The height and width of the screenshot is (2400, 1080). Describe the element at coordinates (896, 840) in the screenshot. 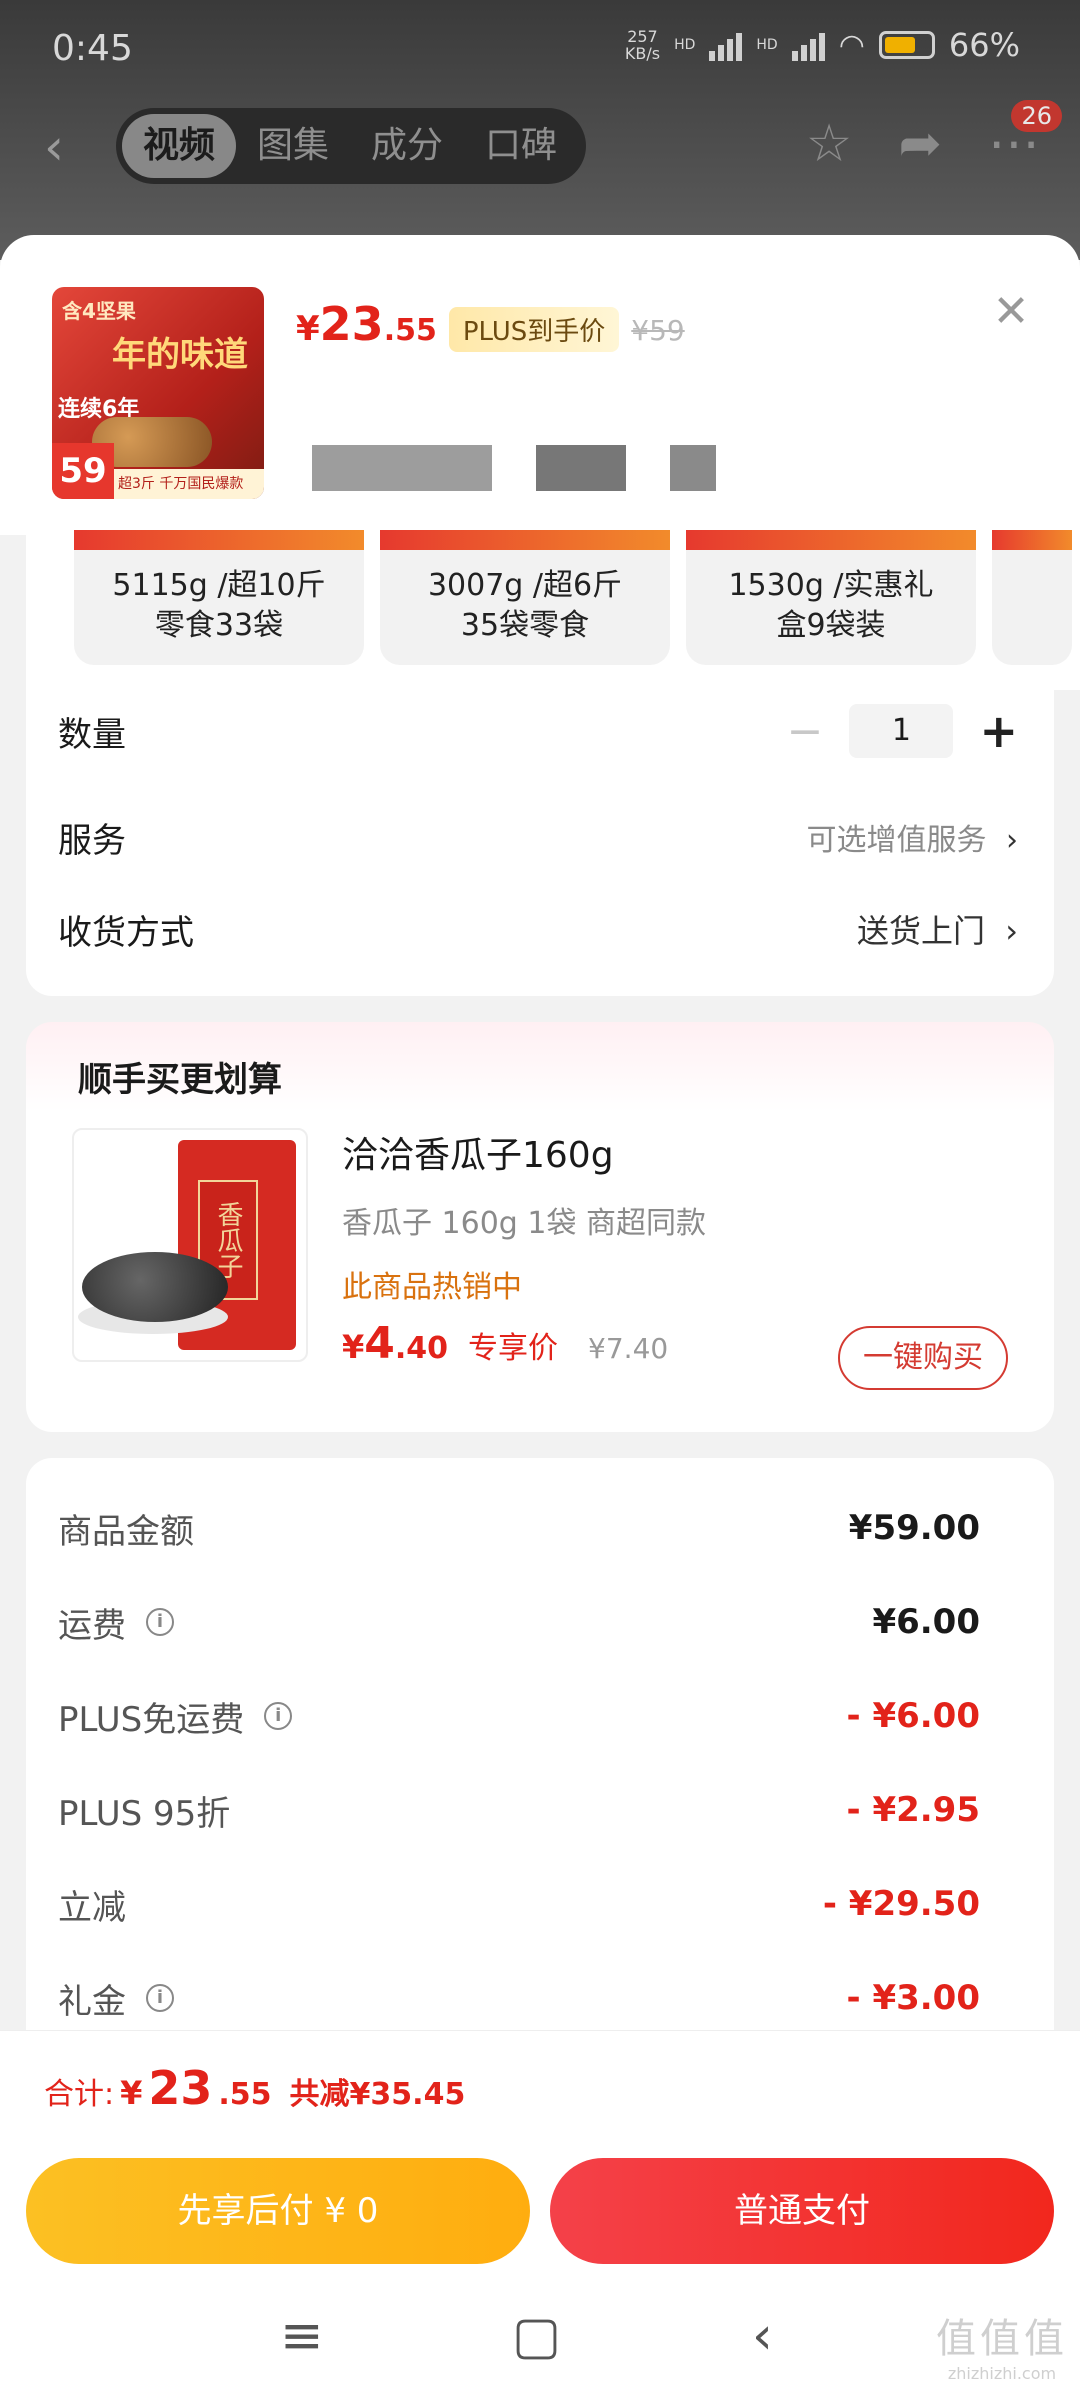

I see `service-value: 可选增值服务` at that location.